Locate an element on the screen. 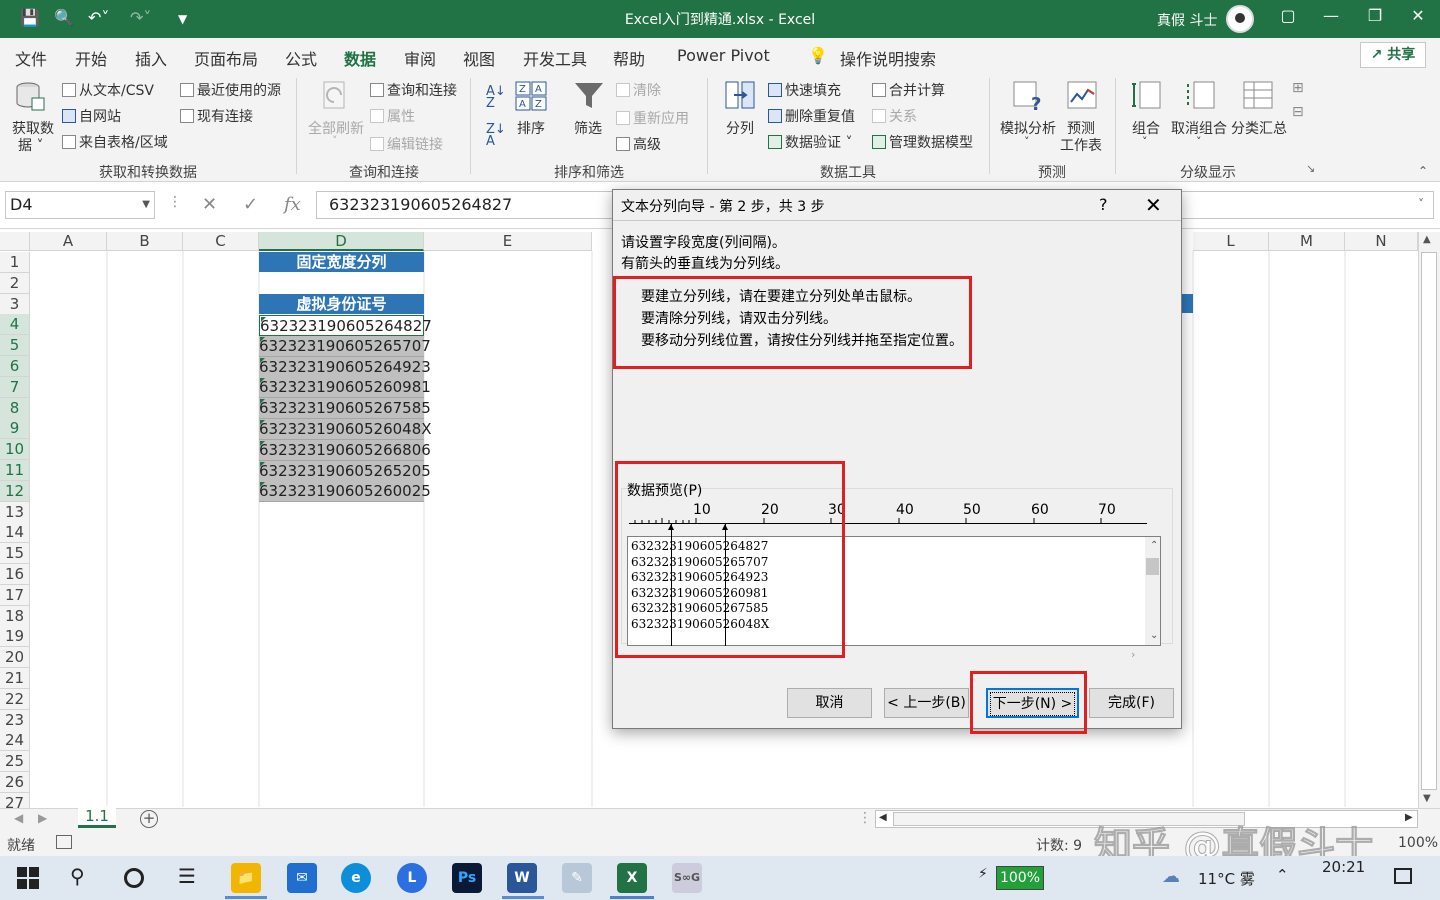 The height and width of the screenshot is (900, 1440). column-ruler: 10 20 30 40 50 60 70 is located at coordinates (887, 513).